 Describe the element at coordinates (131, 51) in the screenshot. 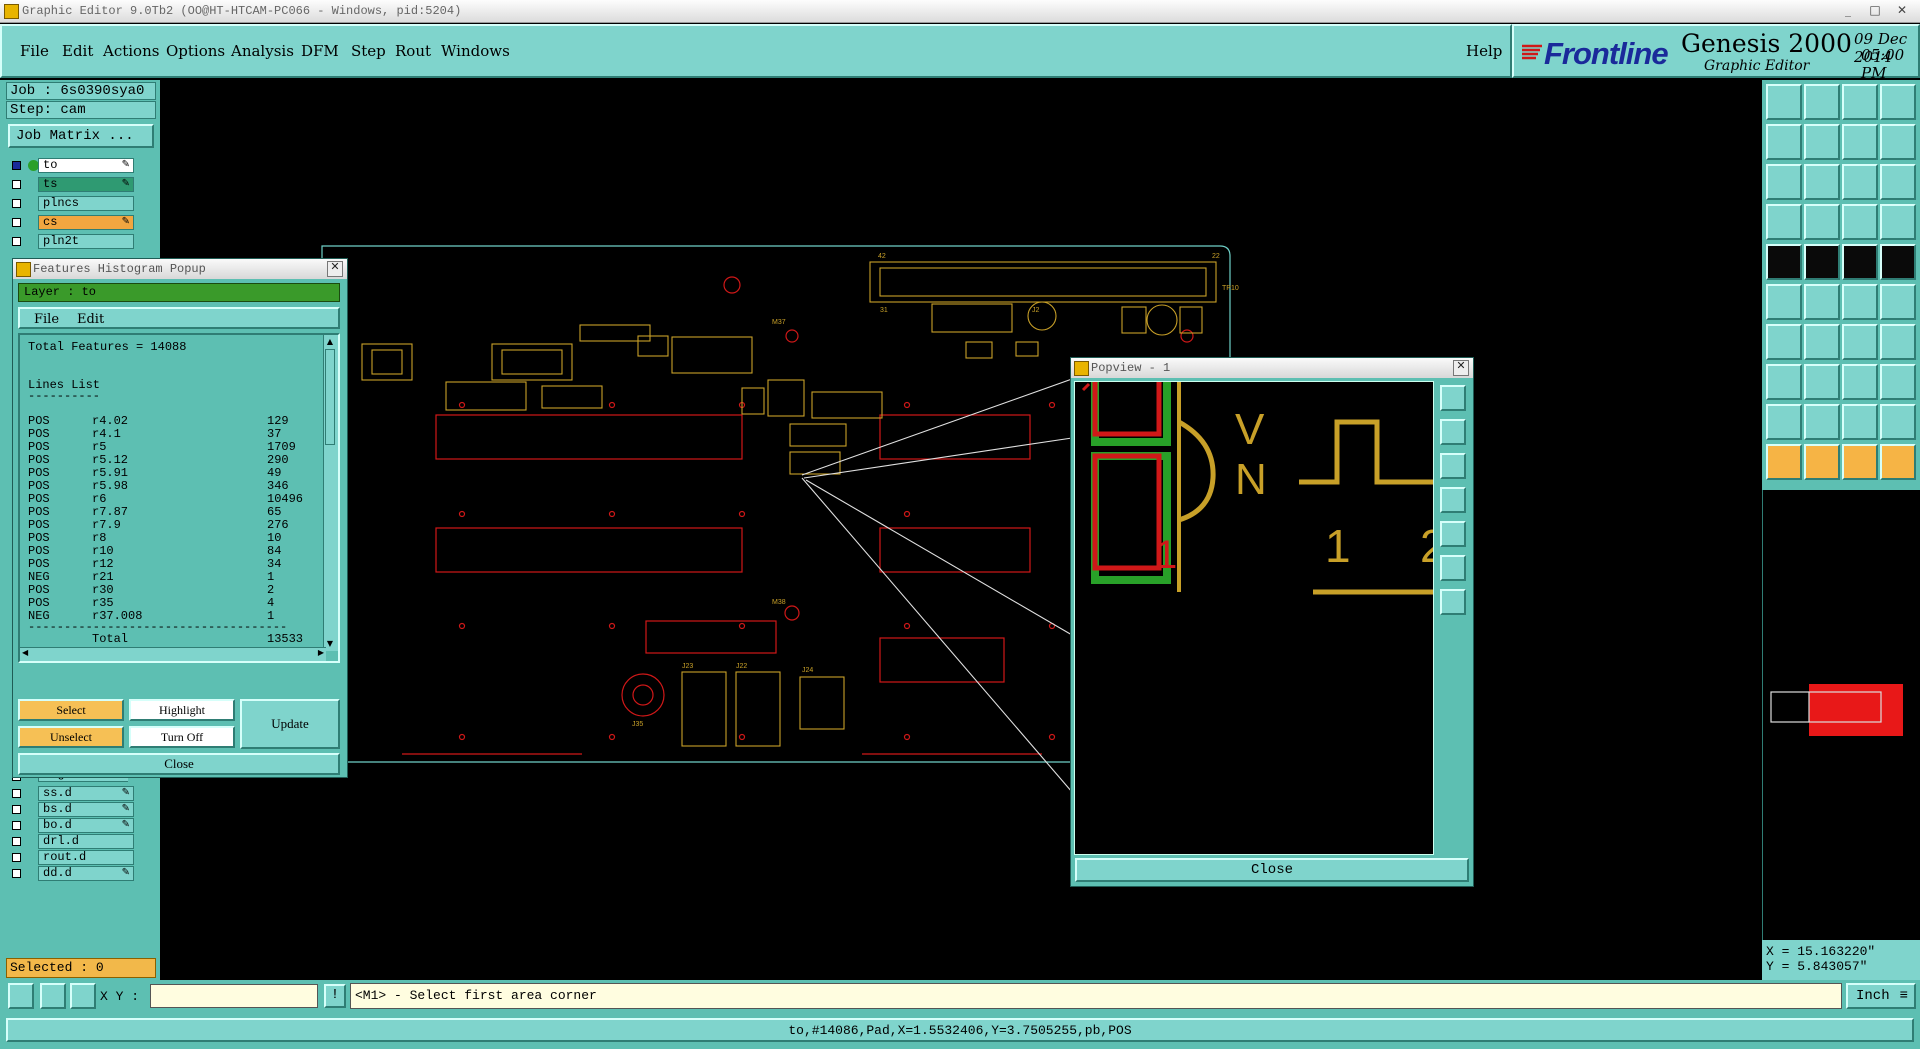

I see `menu-actions: Actions` at that location.